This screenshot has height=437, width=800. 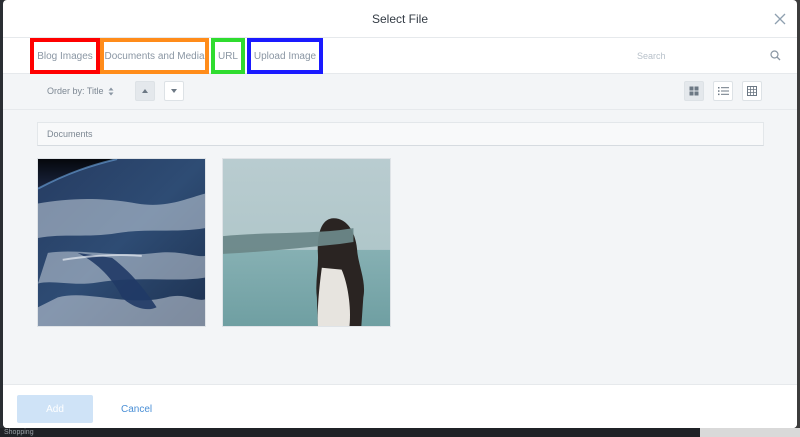 I want to click on caret-up-icon, so click(x=145, y=91).